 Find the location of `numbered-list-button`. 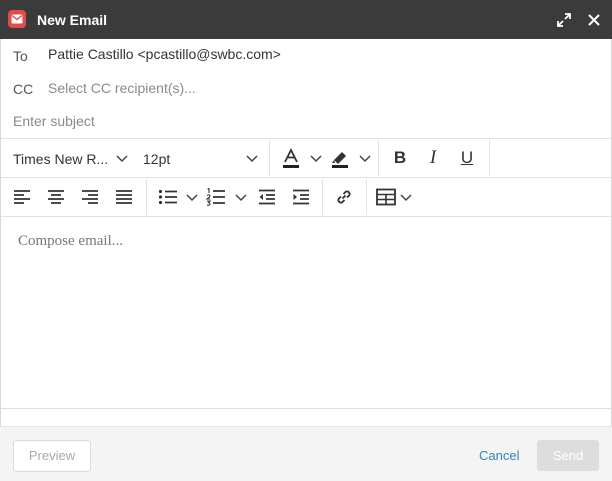

numbered-list-button is located at coordinates (216, 197).